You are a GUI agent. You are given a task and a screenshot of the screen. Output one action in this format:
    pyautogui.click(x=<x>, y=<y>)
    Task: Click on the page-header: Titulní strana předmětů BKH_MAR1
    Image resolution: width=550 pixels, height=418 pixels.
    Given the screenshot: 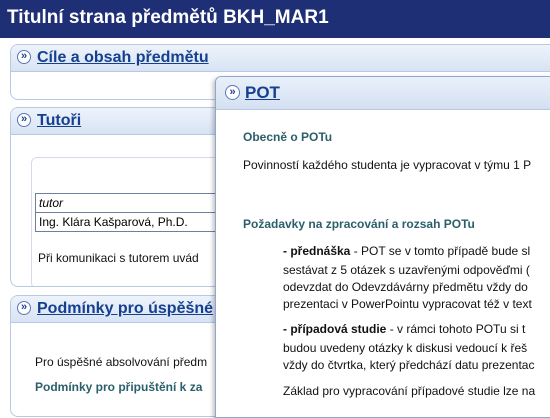 What is the action you would take?
    pyautogui.click(x=275, y=19)
    